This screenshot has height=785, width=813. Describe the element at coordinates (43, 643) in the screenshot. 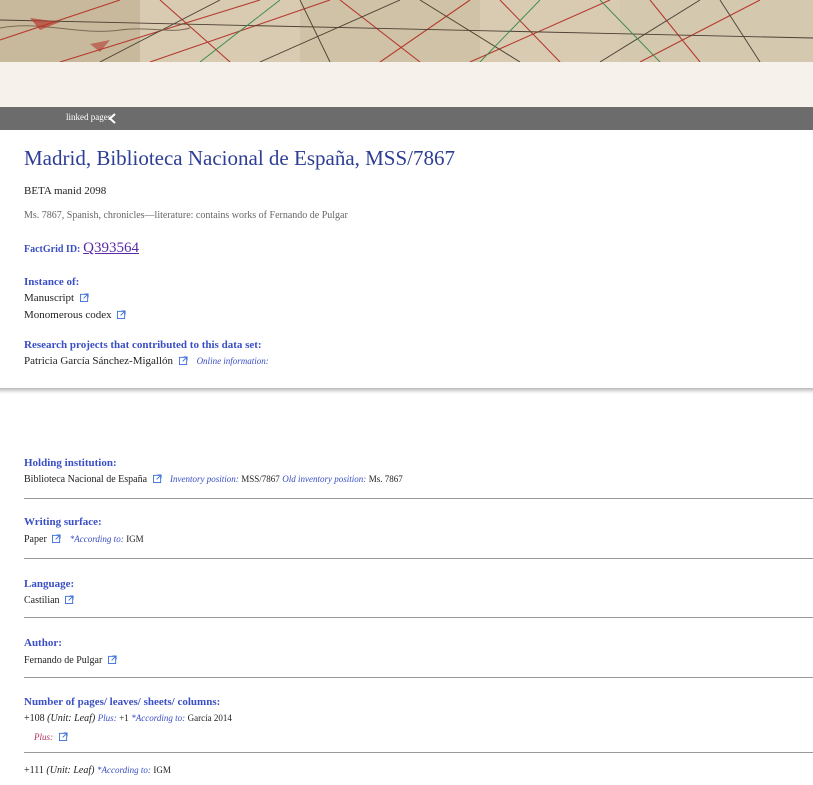

I see `author-label: Author:` at that location.